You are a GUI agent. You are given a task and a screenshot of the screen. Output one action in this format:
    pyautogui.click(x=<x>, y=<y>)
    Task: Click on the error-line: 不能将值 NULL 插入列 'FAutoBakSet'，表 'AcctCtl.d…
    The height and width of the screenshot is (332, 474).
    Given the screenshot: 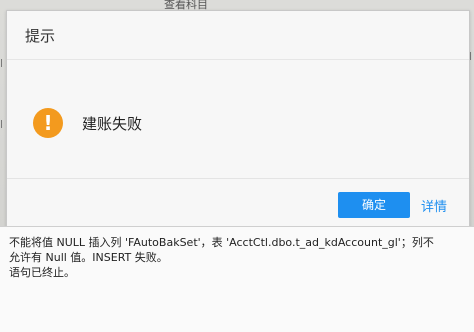 What is the action you would take?
    pyautogui.click(x=221, y=242)
    